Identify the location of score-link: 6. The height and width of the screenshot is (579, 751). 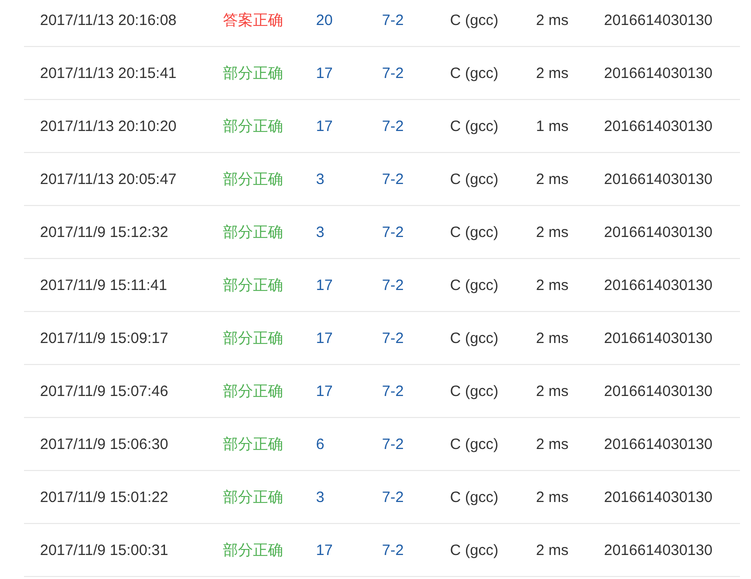
(349, 444).